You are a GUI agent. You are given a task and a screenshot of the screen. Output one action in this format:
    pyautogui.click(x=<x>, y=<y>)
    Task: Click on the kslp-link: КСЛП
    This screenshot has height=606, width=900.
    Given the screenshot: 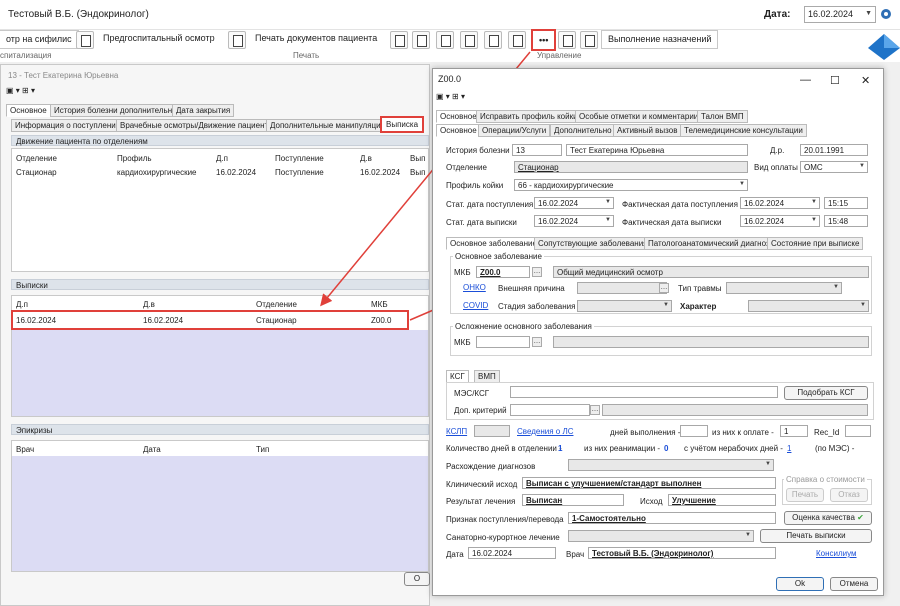 What is the action you would take?
    pyautogui.click(x=456, y=431)
    